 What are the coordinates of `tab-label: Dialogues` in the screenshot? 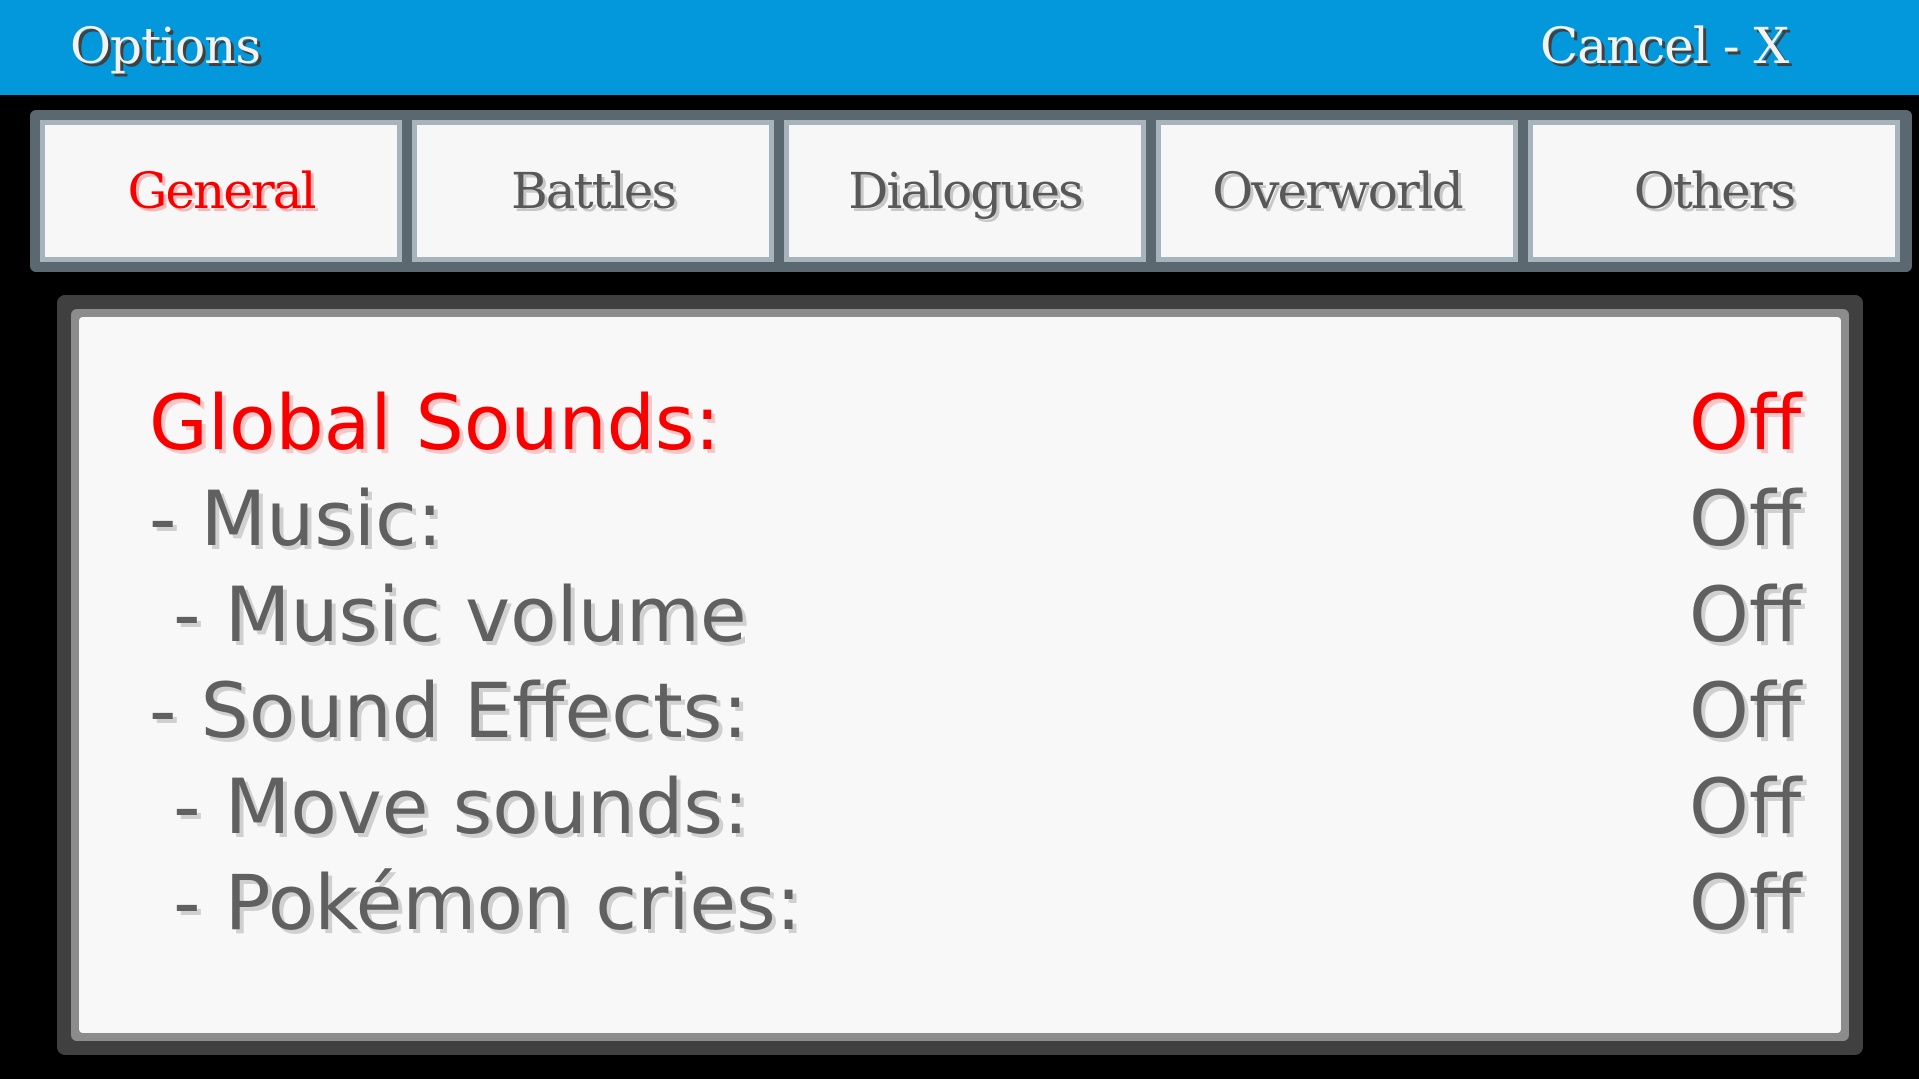 It's located at (965, 191).